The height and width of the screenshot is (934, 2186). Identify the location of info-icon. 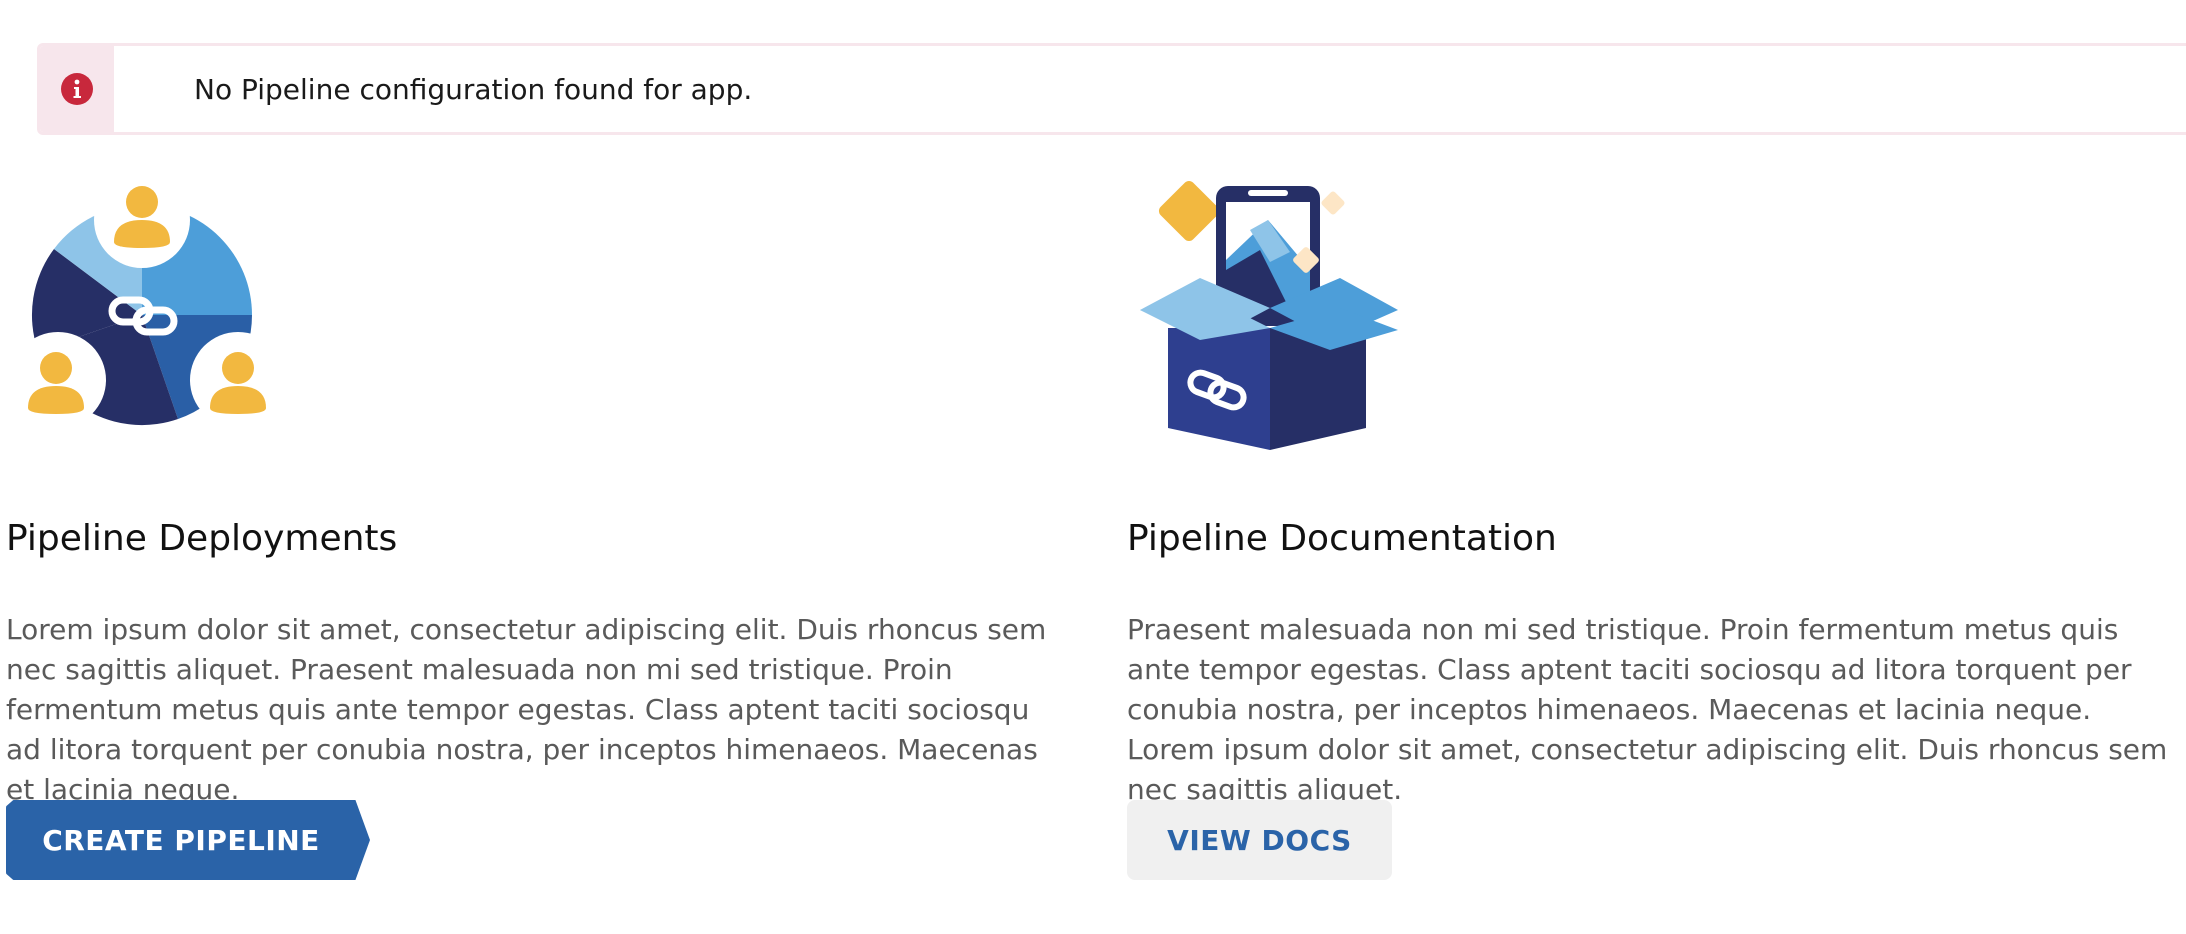
(77, 89).